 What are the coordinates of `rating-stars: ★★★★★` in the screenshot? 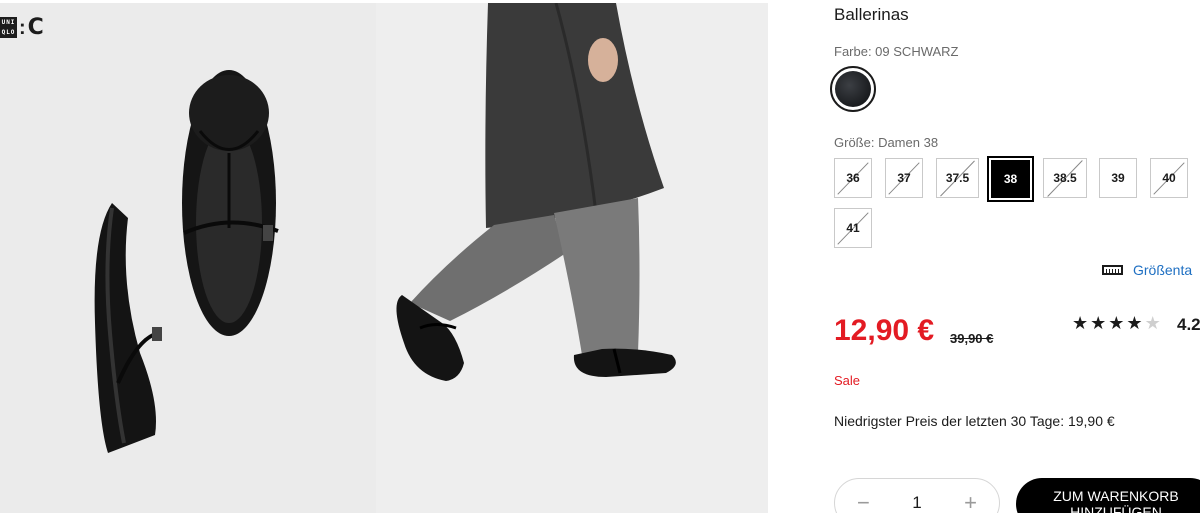 It's located at (1117, 323).